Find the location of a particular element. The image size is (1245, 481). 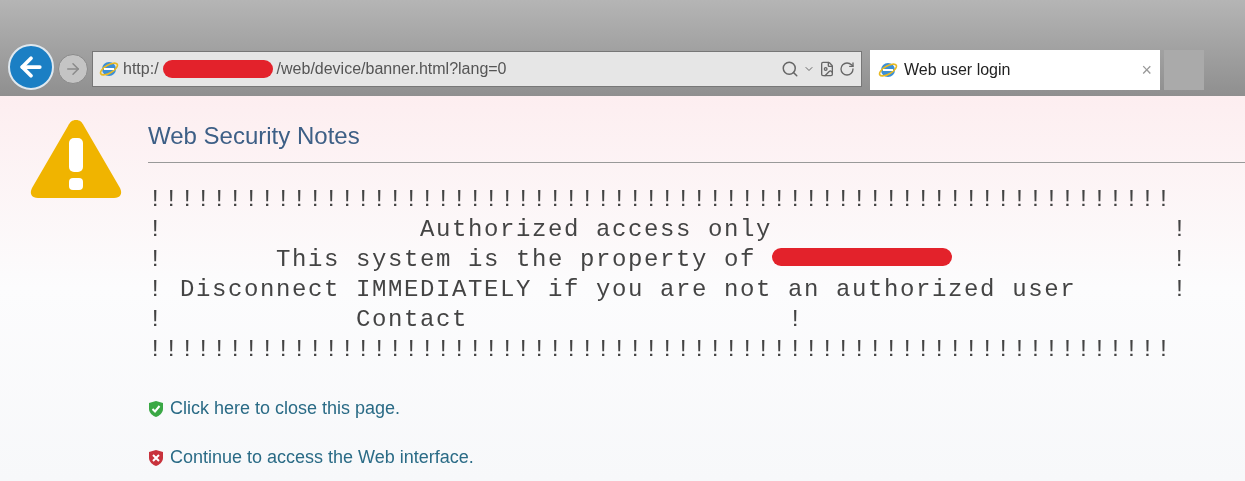

banner-line: ! Contact ! is located at coordinates (476, 320).